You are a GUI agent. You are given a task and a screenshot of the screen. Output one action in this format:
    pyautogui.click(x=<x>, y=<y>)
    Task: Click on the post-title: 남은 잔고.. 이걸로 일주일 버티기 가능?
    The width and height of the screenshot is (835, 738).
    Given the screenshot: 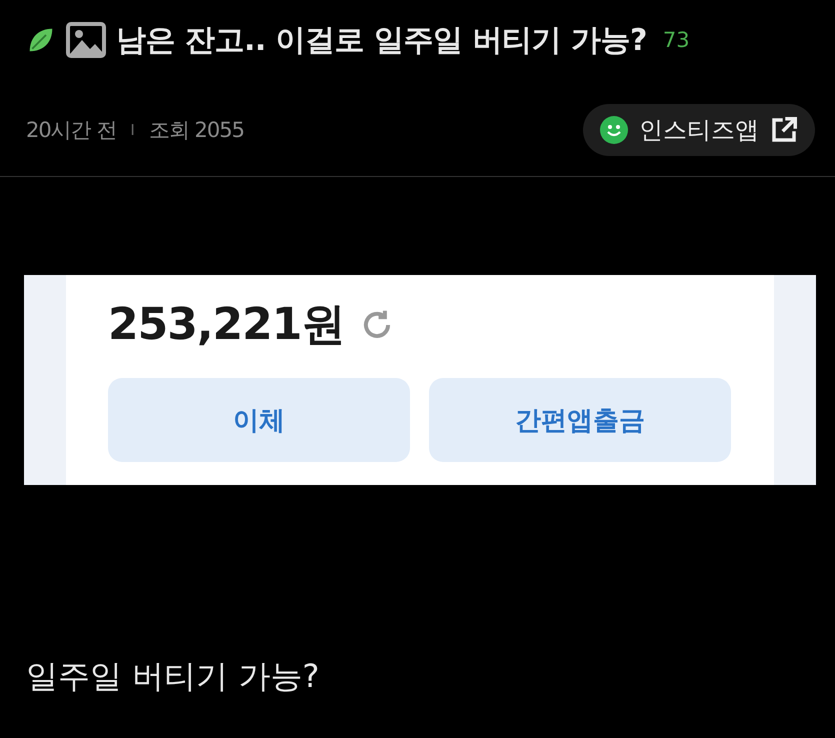 What is the action you would take?
    pyautogui.click(x=381, y=41)
    